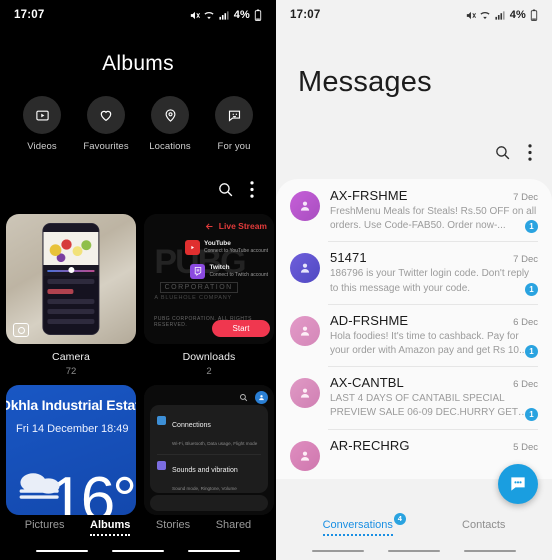 The width and height of the screenshot is (552, 560). I want to click on toolbar-actions, so click(138, 189).